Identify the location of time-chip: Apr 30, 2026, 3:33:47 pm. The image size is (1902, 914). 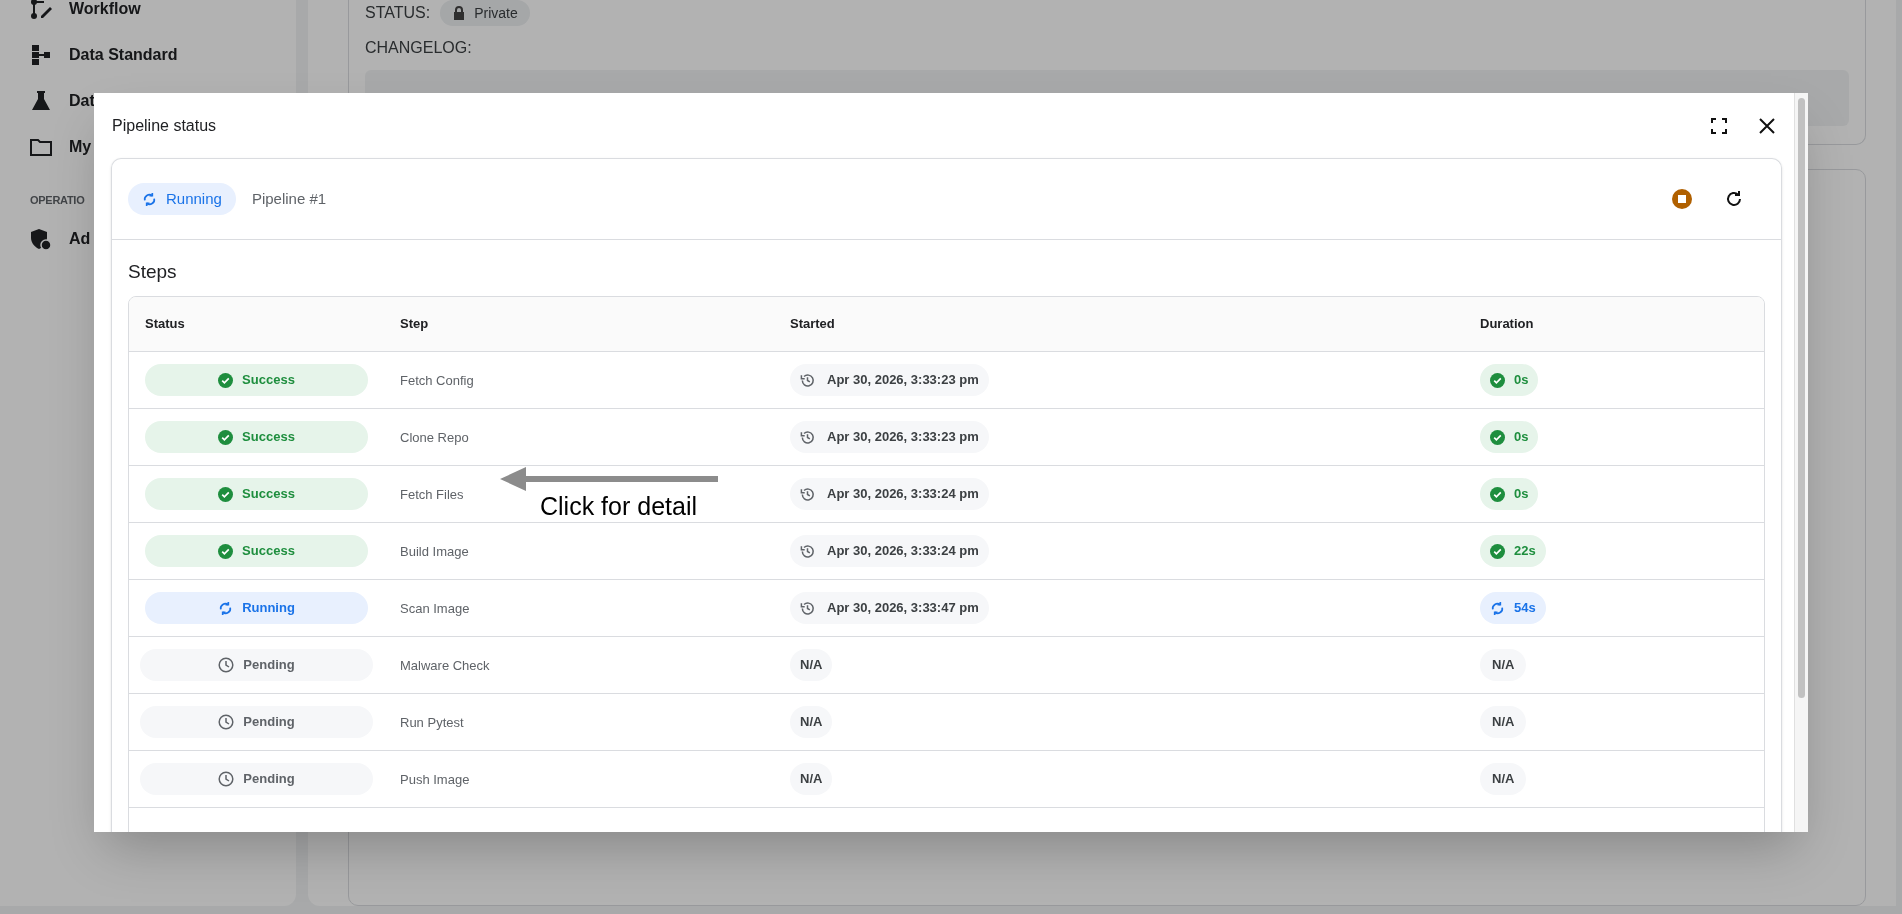
(889, 608).